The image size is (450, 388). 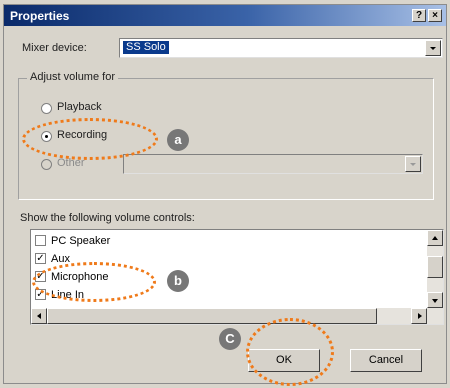 What do you see at coordinates (281, 48) in the screenshot?
I see `mixer-device-select: SS Solo` at bounding box center [281, 48].